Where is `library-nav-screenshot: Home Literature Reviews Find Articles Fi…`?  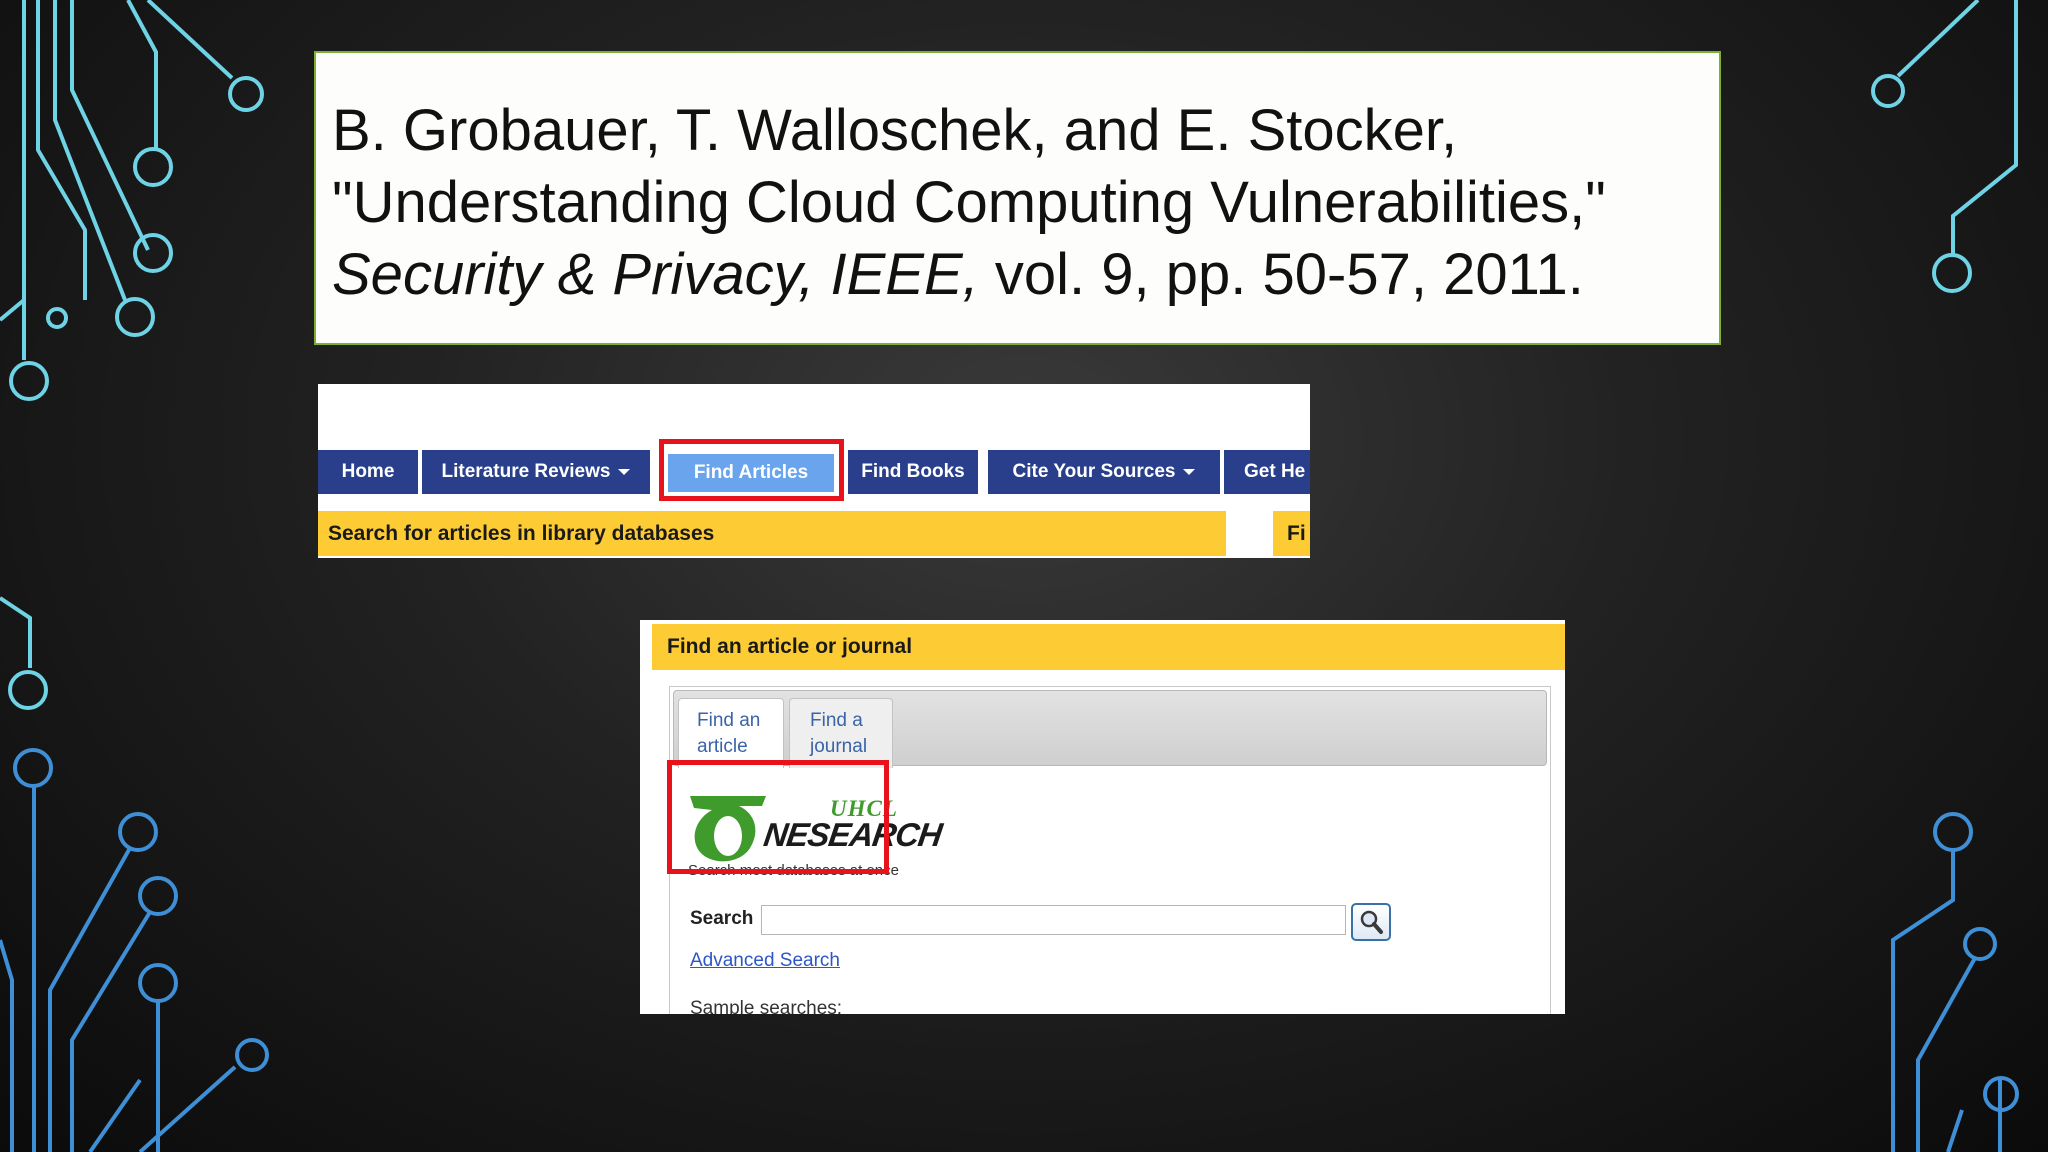
library-nav-screenshot: Home Literature Reviews Find Articles Fi… is located at coordinates (814, 471).